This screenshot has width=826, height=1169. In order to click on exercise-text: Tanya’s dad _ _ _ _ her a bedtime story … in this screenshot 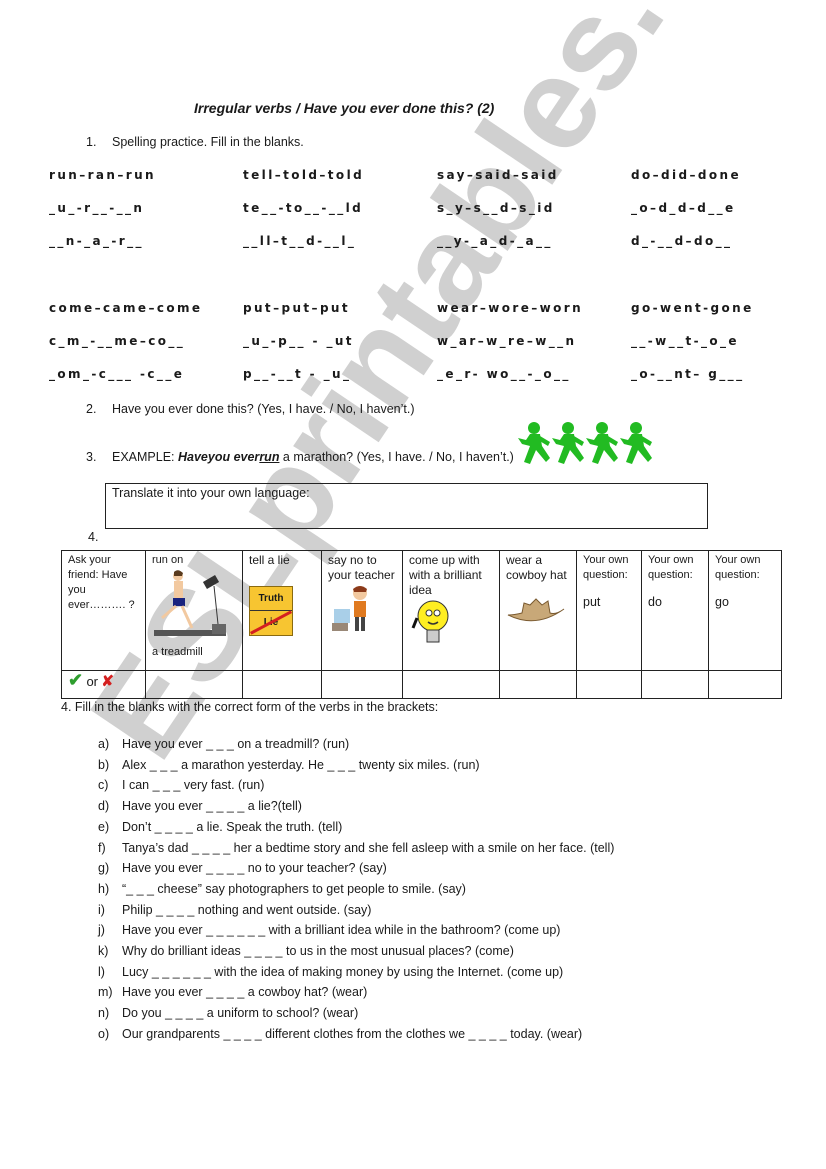, I will do `click(368, 848)`.